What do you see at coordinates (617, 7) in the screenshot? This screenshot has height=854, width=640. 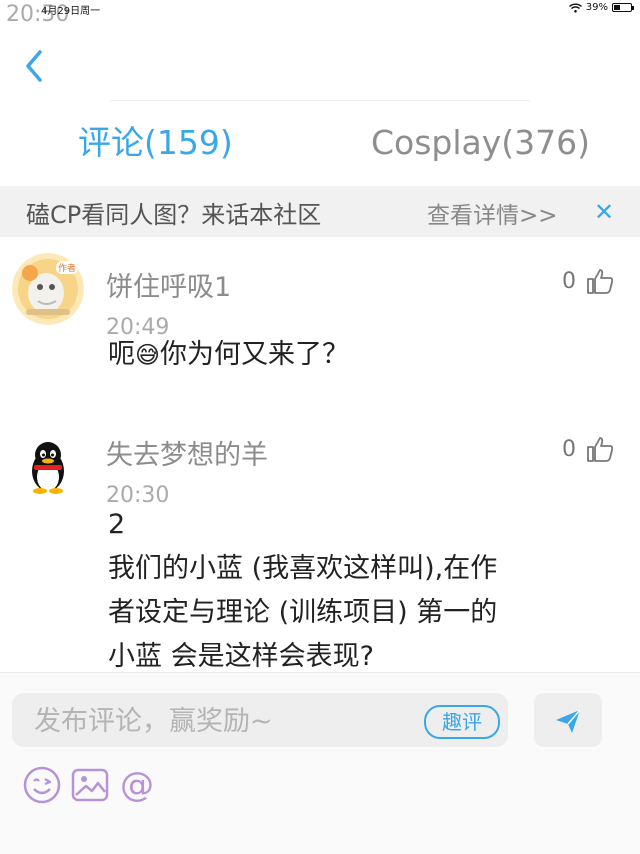 I see `battery-fill` at bounding box center [617, 7].